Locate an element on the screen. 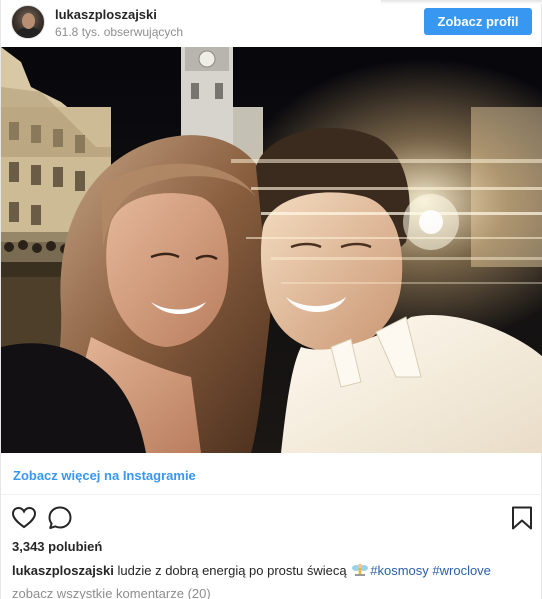 Image resolution: width=542 pixels, height=599 pixels. view-profile-button: Zobacz profil is located at coordinates (478, 21).